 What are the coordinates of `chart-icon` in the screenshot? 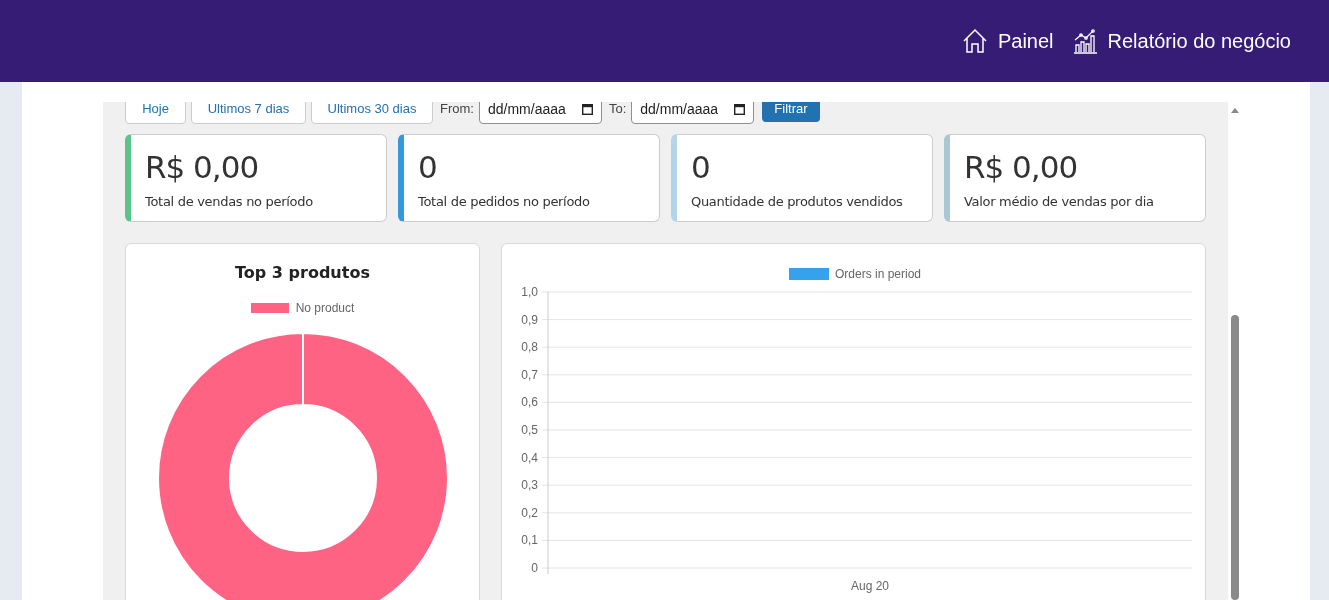 It's located at (1084, 41).